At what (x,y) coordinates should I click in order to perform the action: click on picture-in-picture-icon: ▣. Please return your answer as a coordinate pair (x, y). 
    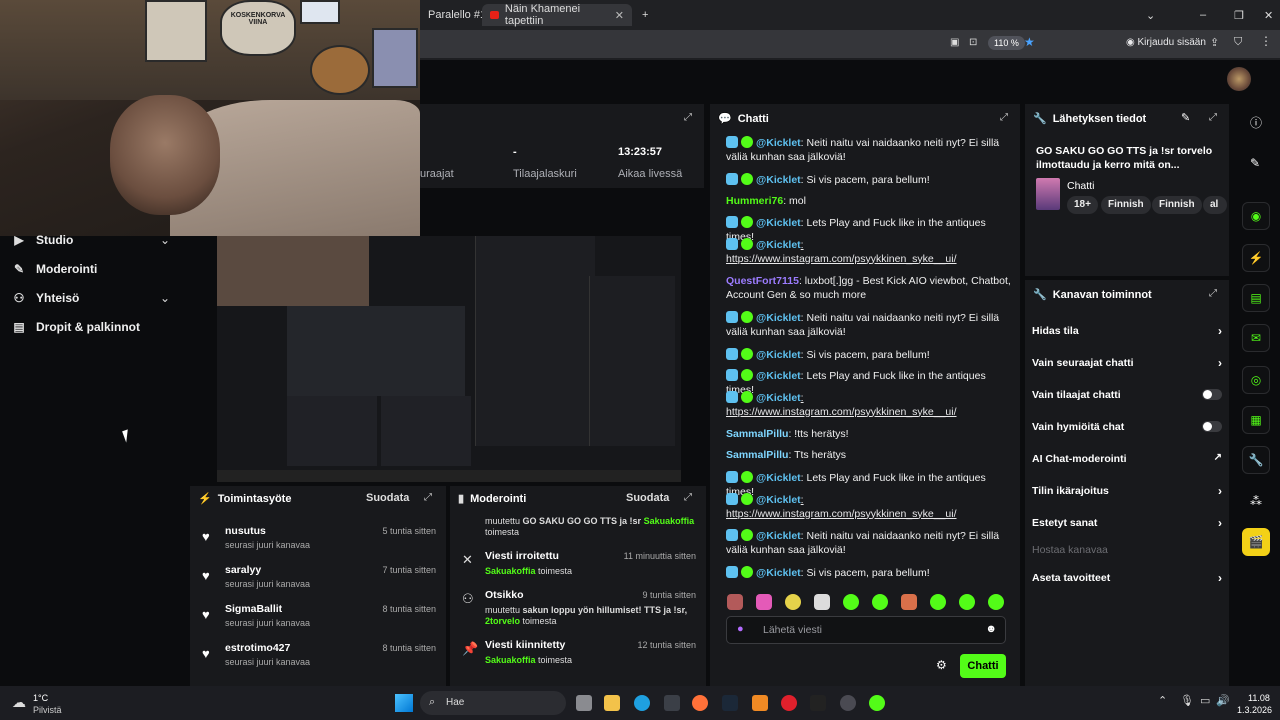
    Looking at the image, I should click on (954, 42).